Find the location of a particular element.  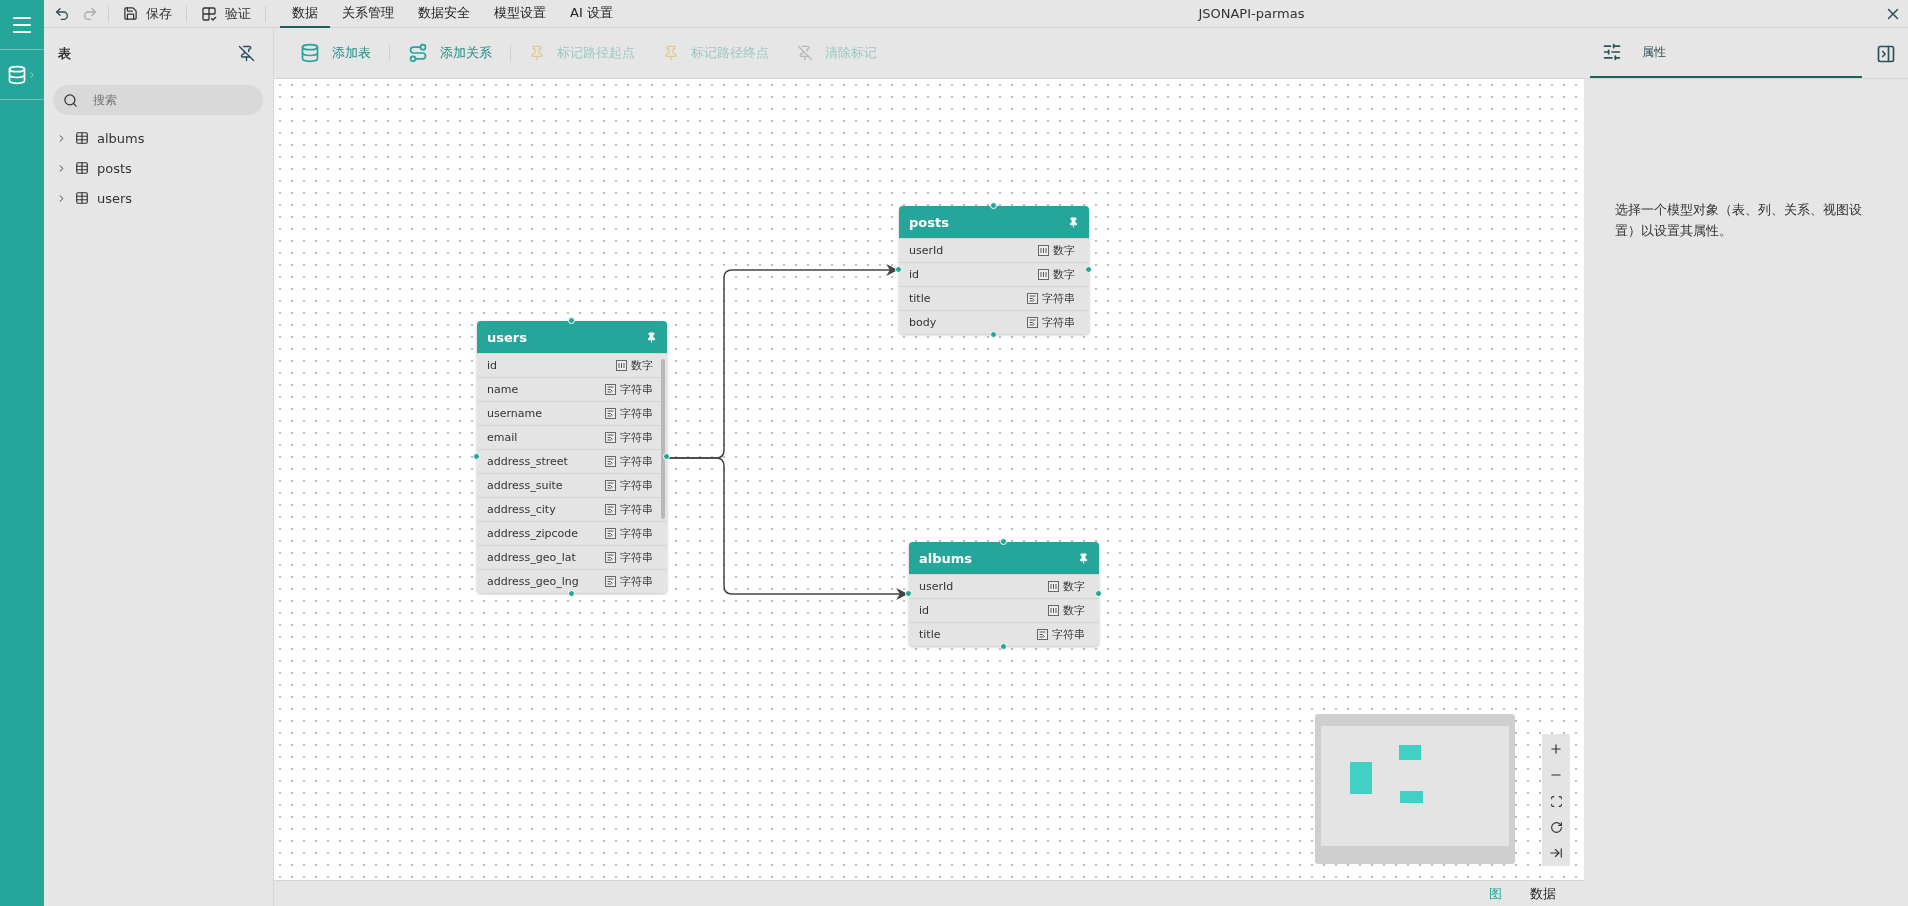

minimap is located at coordinates (1415, 789).